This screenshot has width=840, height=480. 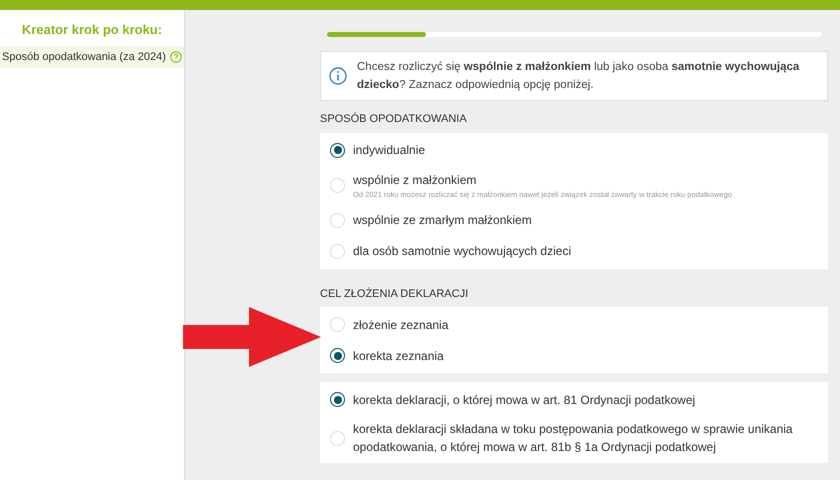 What do you see at coordinates (442, 221) in the screenshot?
I see `option-label: wspólnie ze zmarłym małżonkiem` at bounding box center [442, 221].